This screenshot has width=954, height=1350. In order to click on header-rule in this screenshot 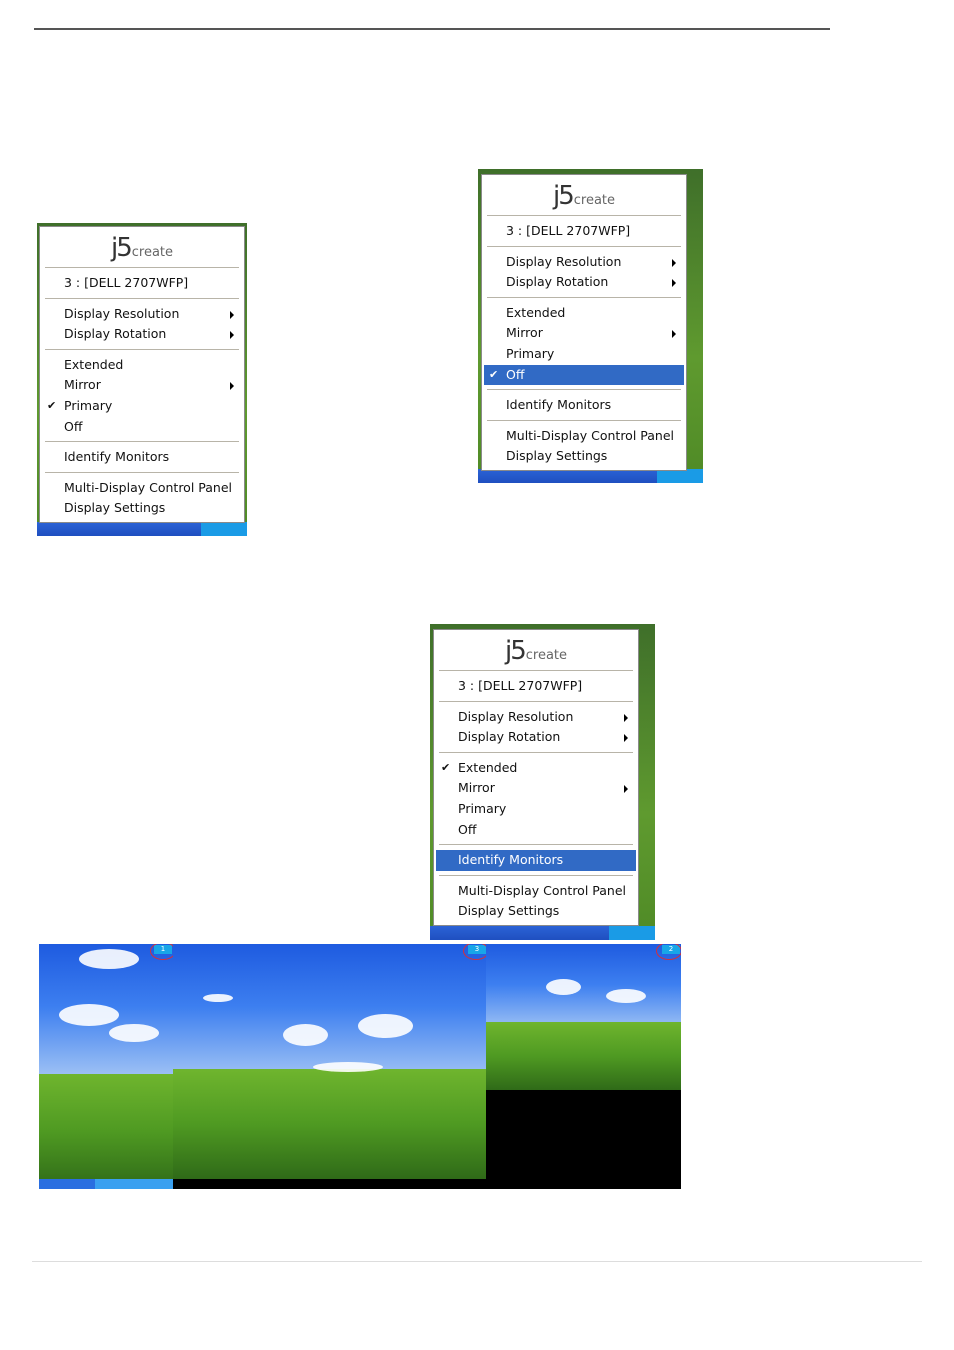, I will do `click(432, 29)`.